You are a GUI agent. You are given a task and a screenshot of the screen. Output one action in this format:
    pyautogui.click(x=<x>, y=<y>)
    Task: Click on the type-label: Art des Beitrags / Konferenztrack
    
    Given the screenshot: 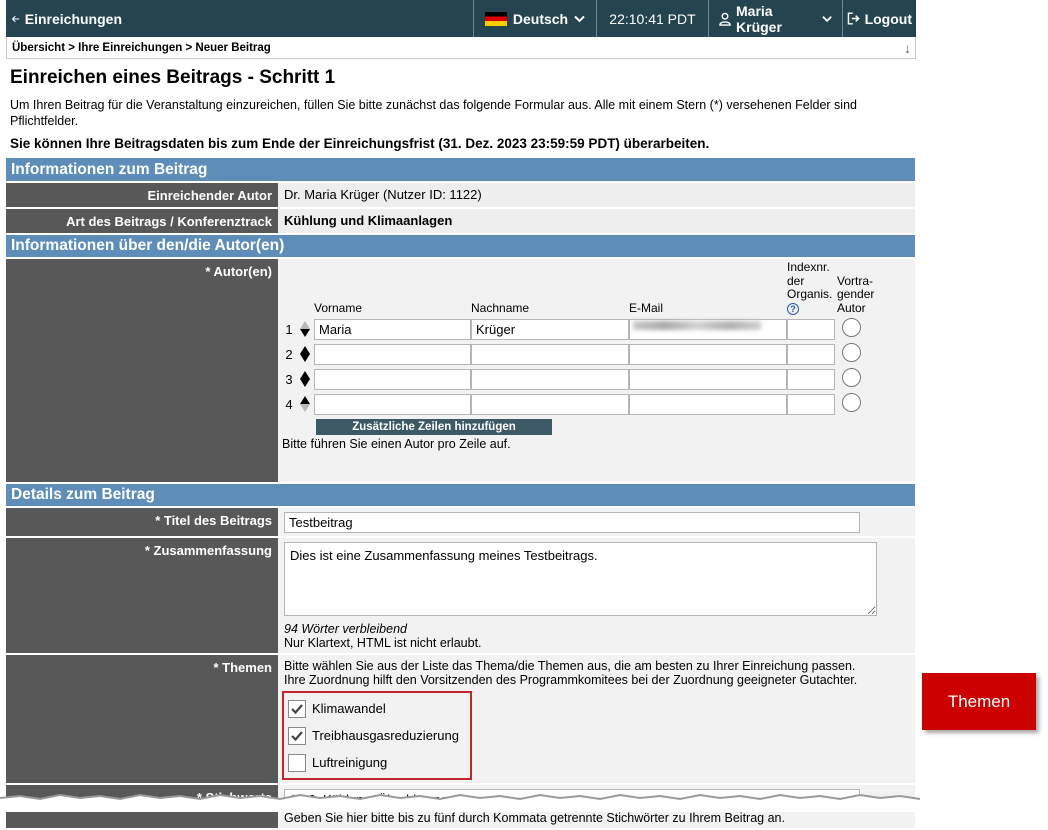 What is the action you would take?
    pyautogui.click(x=142, y=221)
    